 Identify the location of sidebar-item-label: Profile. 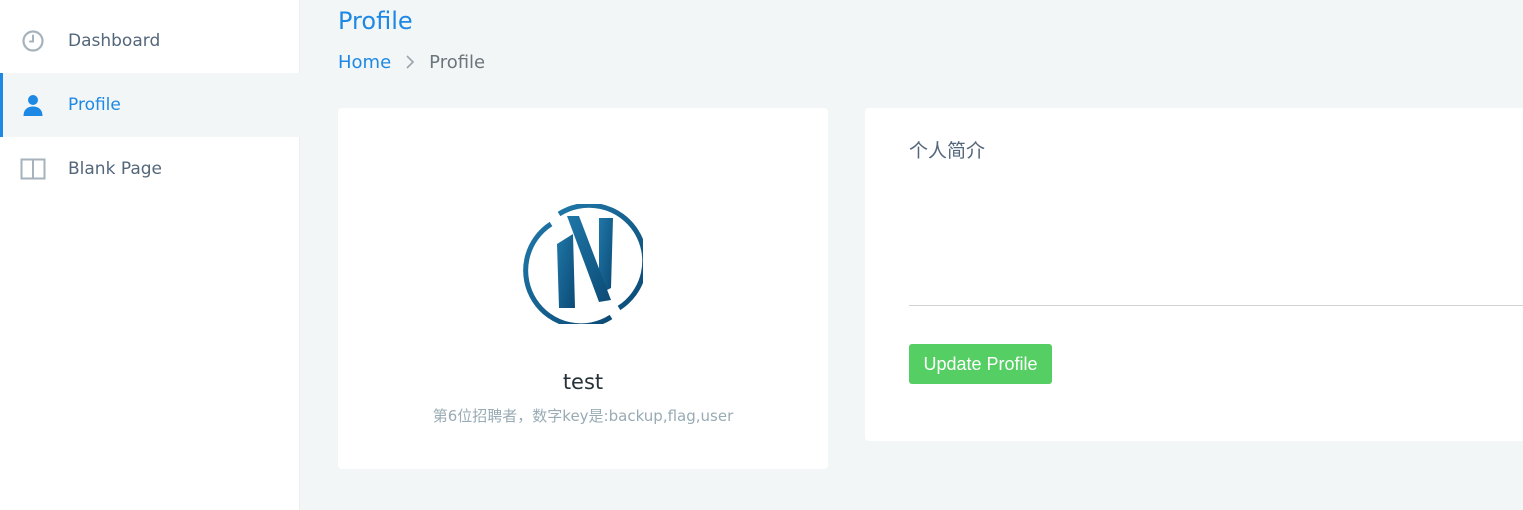
(94, 105).